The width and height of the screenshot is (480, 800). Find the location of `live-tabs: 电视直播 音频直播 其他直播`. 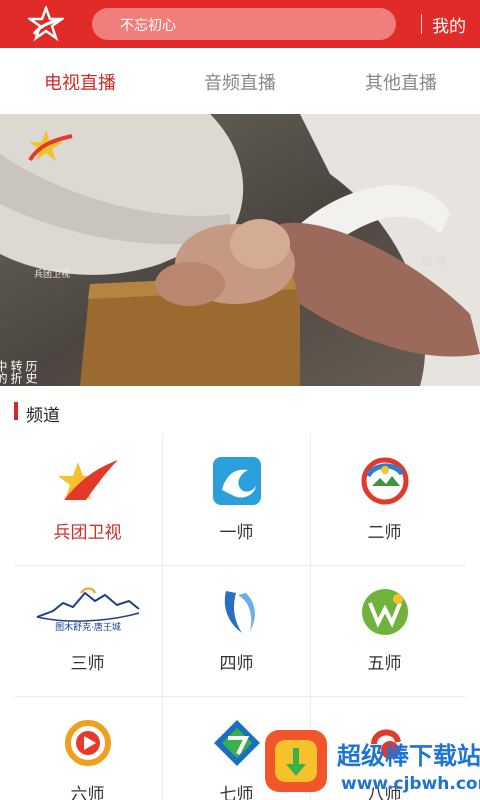

live-tabs: 电视直播 音频直播 其他直播 is located at coordinates (240, 81).